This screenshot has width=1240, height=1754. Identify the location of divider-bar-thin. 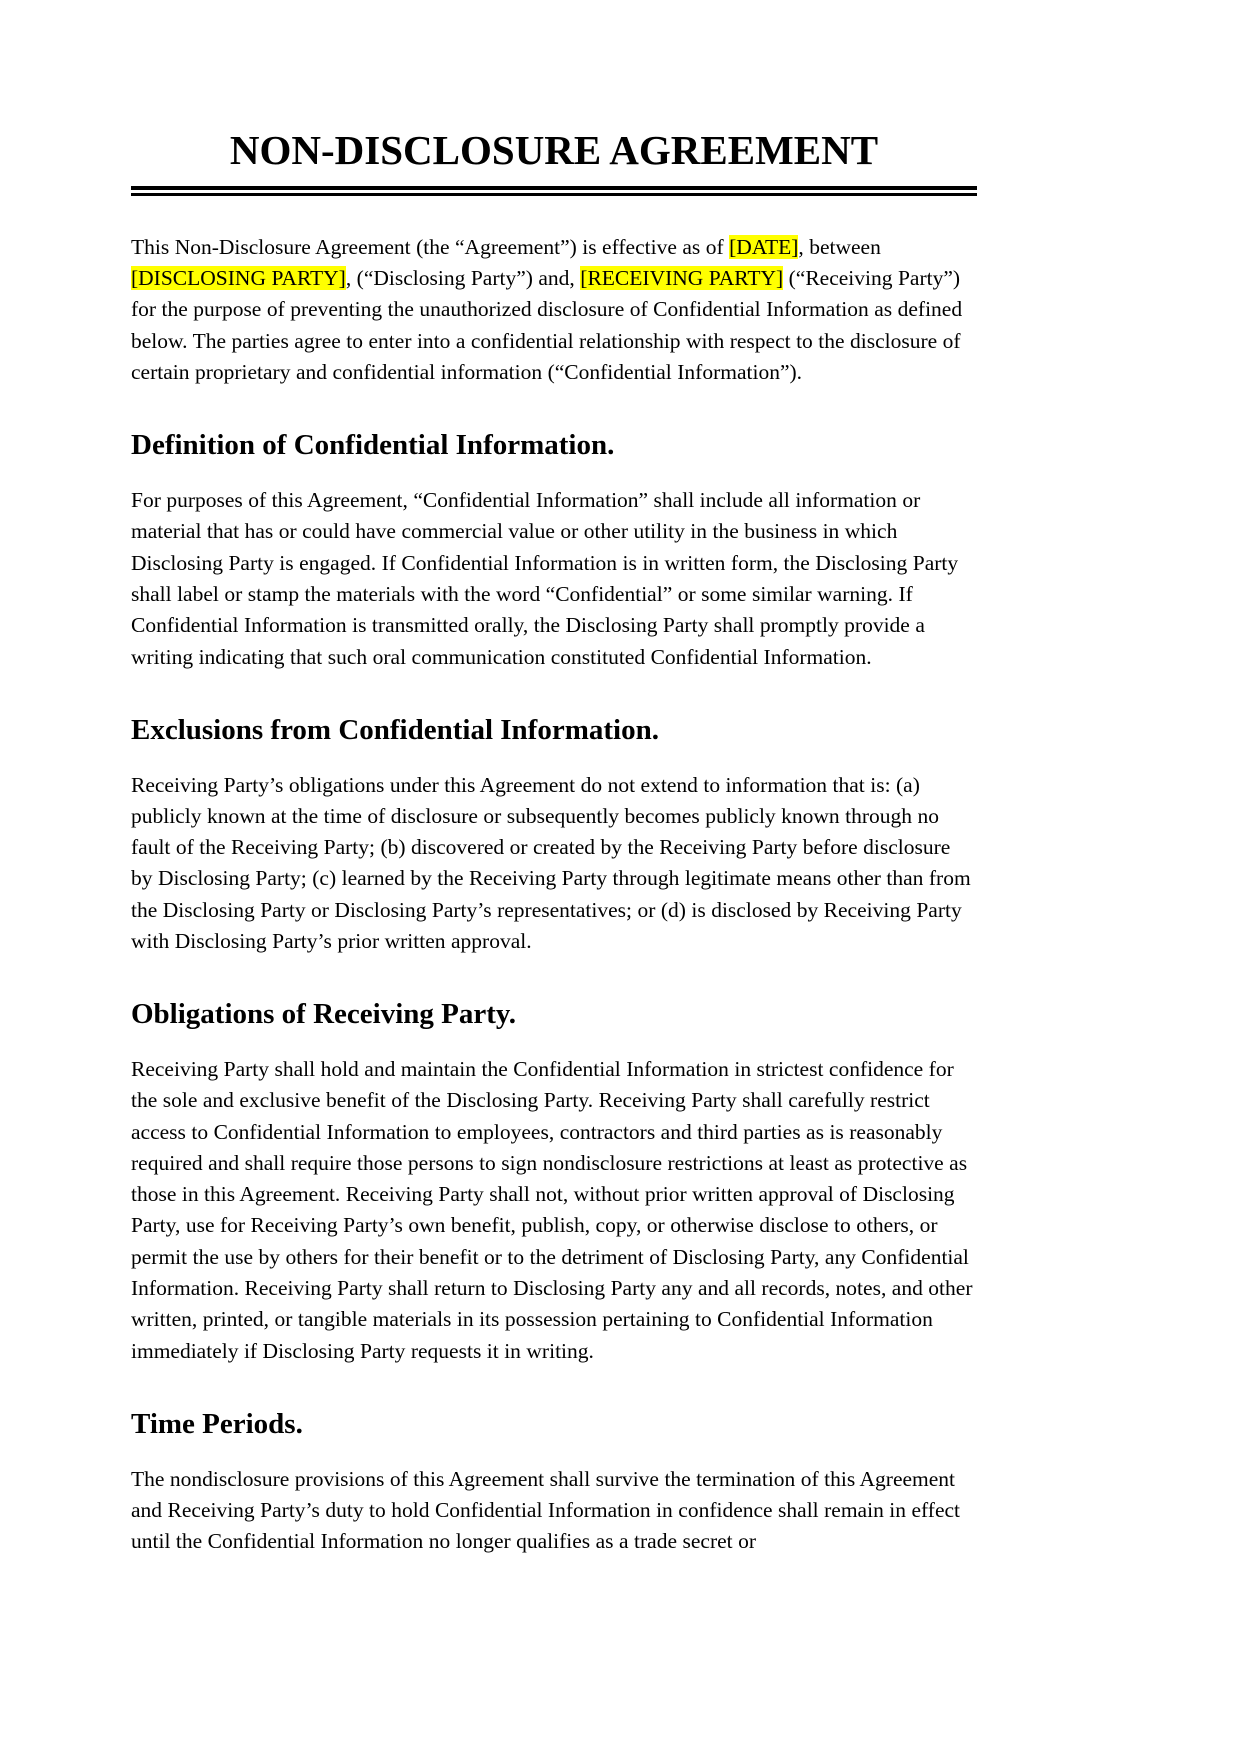
(554, 194).